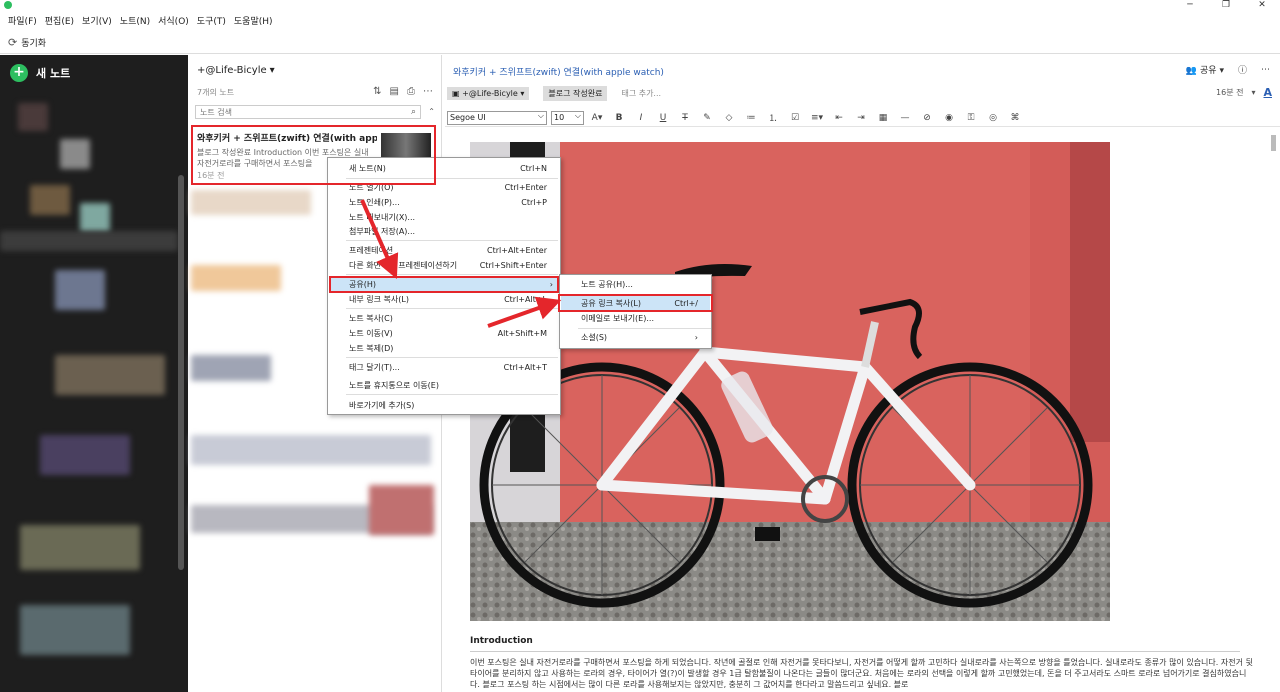  Describe the element at coordinates (444, 318) in the screenshot. I see `context-menu-copy-note: 노트 복사(C)` at that location.